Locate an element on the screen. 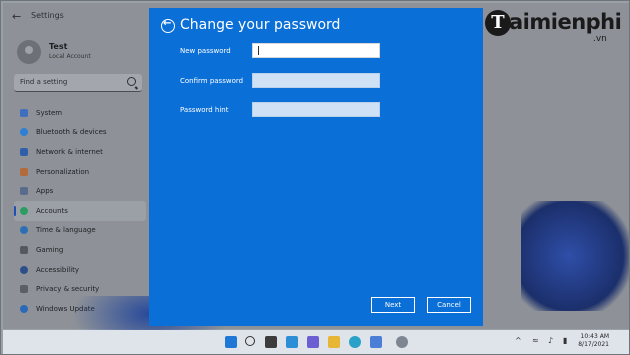  next-button: Next is located at coordinates (393, 305).